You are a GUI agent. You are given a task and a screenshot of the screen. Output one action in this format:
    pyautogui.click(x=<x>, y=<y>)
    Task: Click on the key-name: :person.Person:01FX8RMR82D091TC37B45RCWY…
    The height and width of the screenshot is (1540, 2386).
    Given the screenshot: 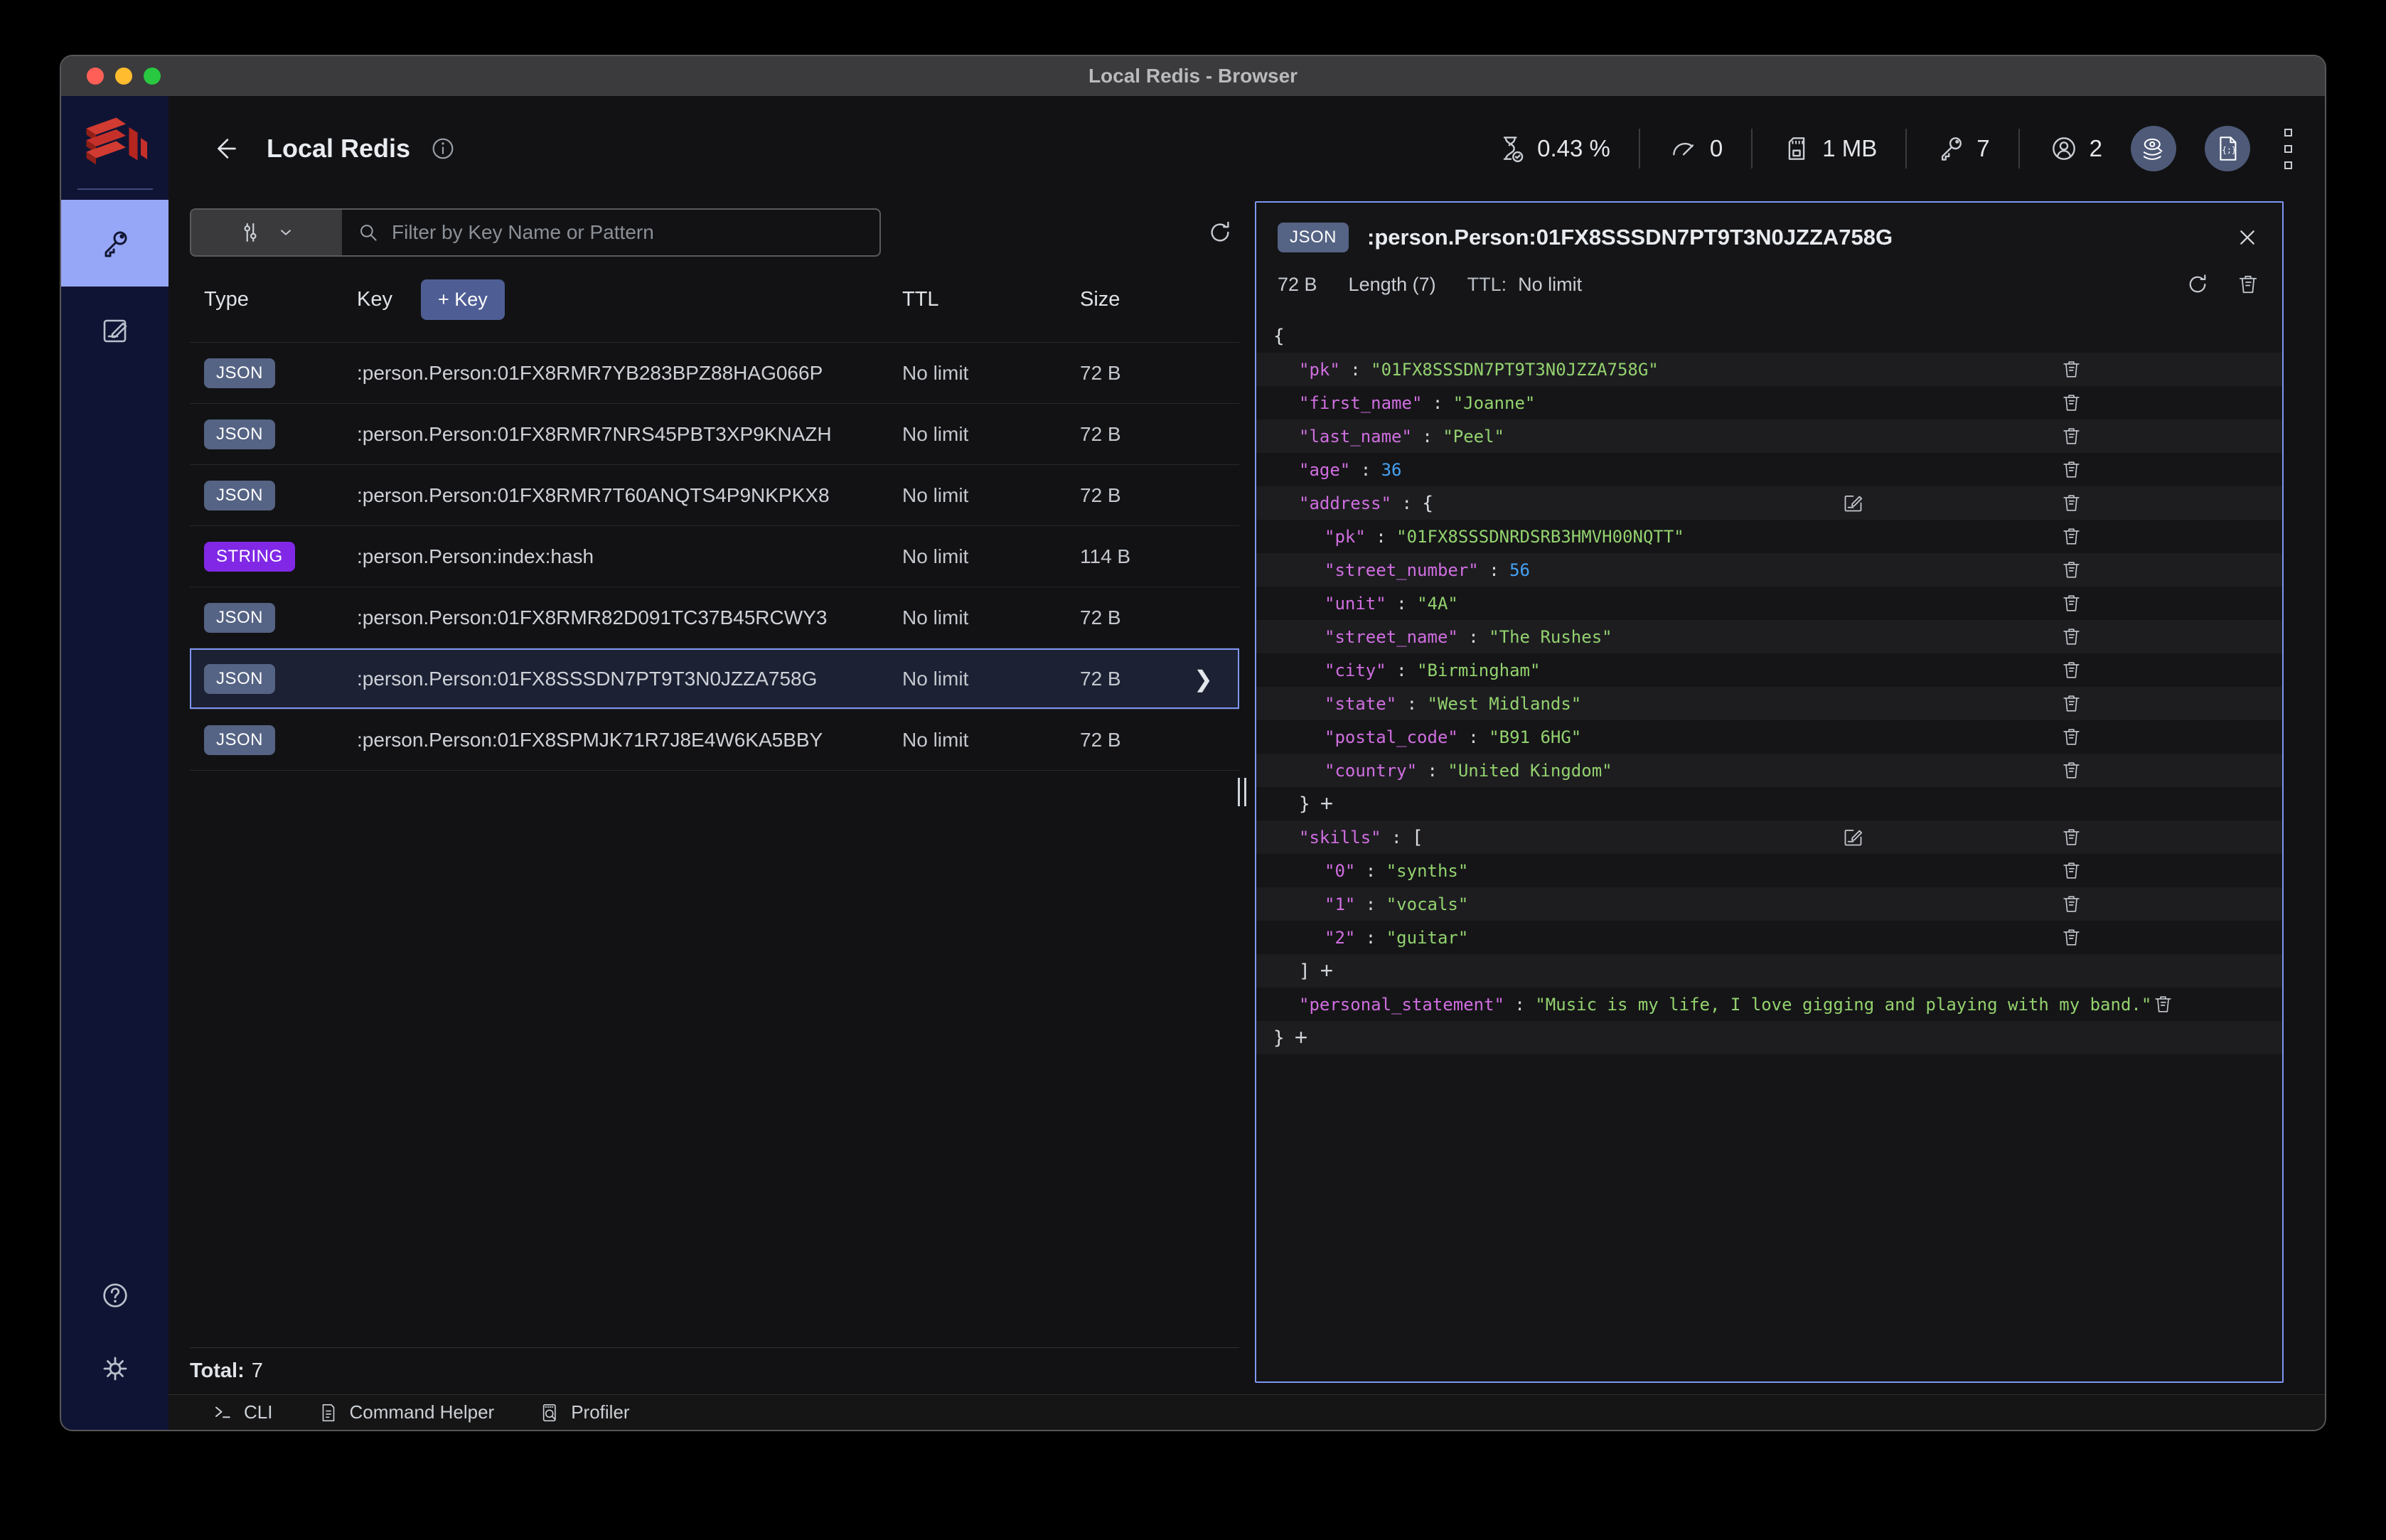 What is the action you would take?
    pyautogui.click(x=592, y=617)
    